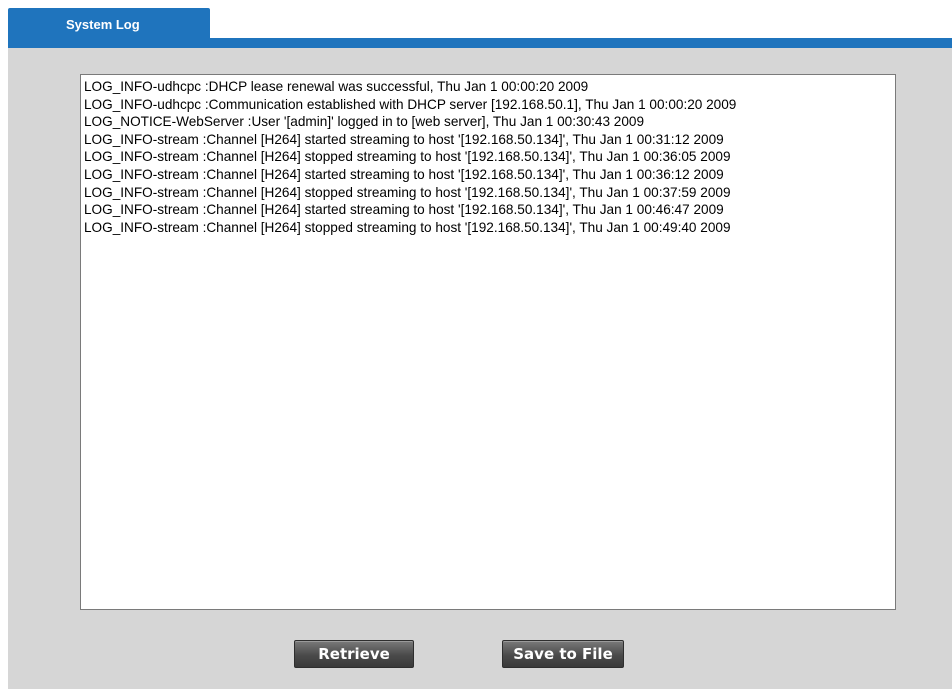  What do you see at coordinates (103, 24) in the screenshot?
I see `tab-label: System Log` at bounding box center [103, 24].